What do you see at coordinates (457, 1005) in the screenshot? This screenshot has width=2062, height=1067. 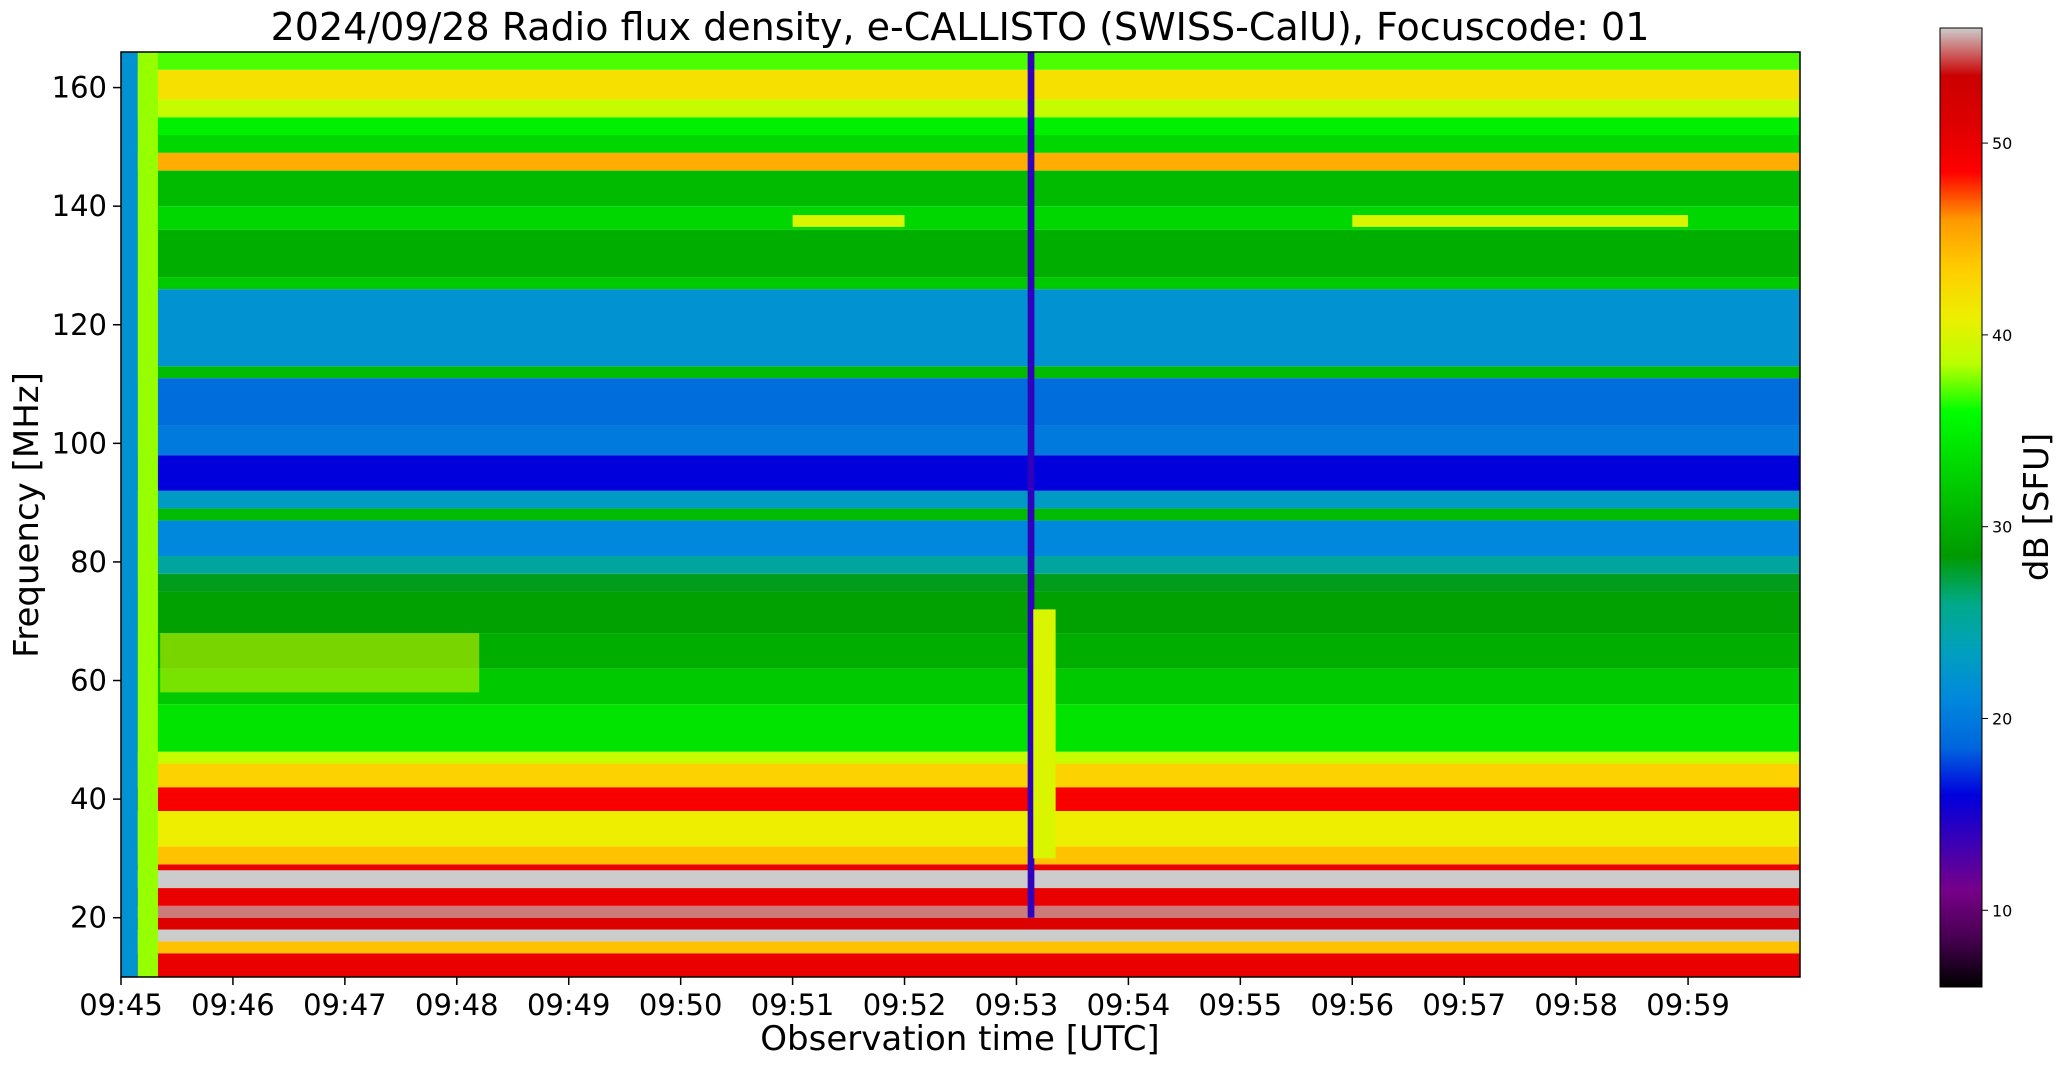 I see `x-tick-label: 09:48` at bounding box center [457, 1005].